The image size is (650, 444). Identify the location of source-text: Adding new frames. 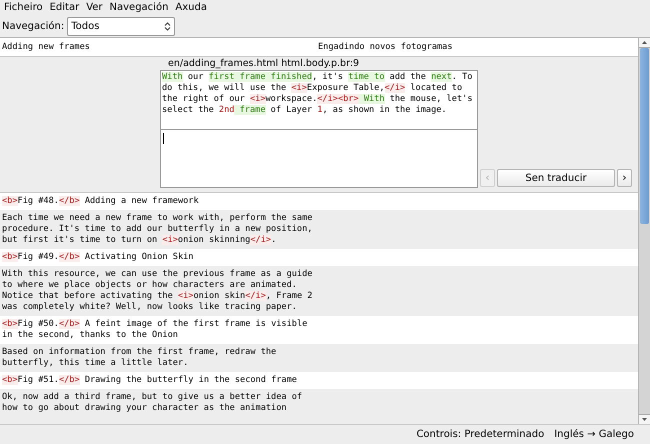
(46, 47).